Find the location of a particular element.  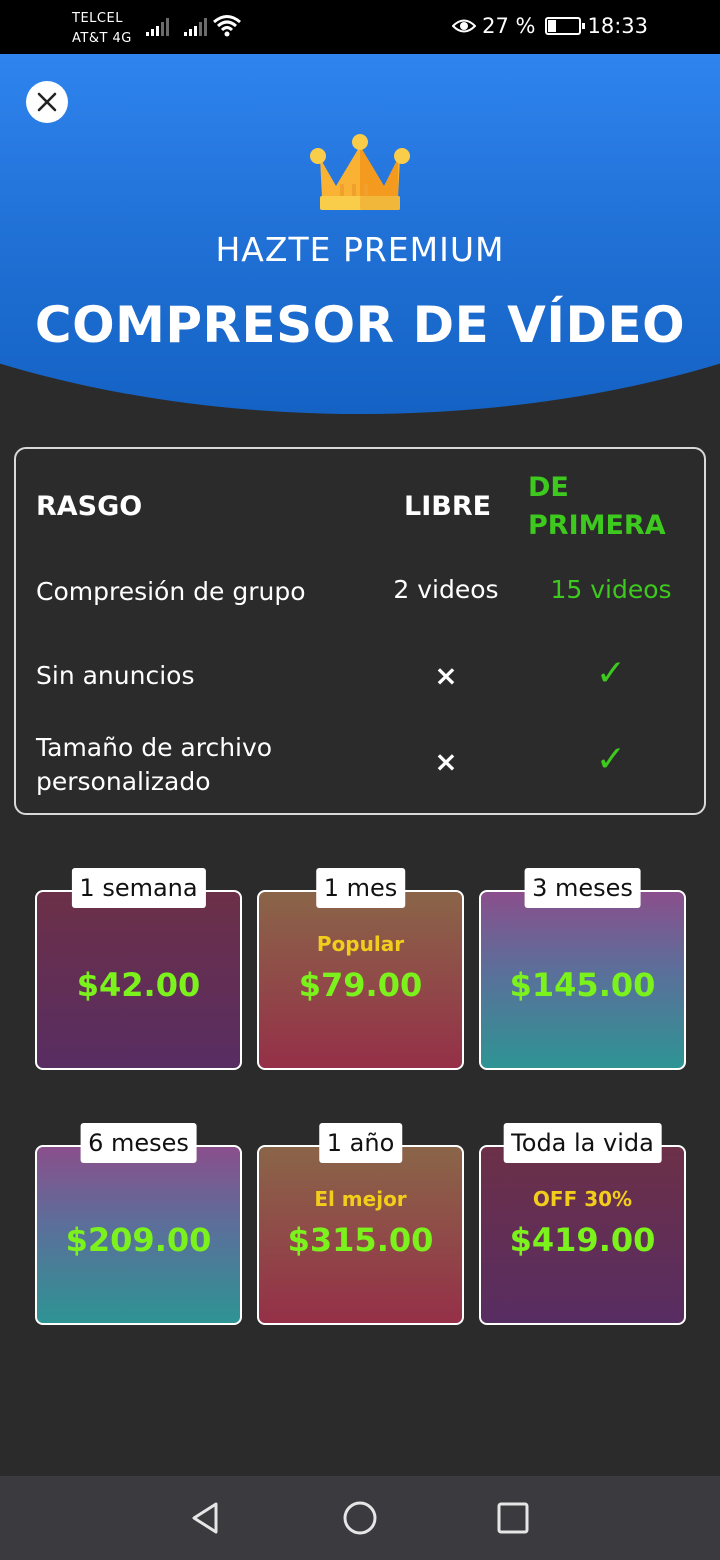

plan-card-1-ano: 1 año El mejor $315.00 is located at coordinates (360, 1224).